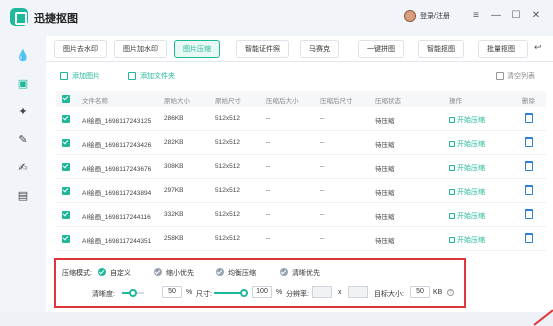 The width and height of the screenshot is (553, 326). I want to click on cell-original-size: 308KB, so click(174, 166).